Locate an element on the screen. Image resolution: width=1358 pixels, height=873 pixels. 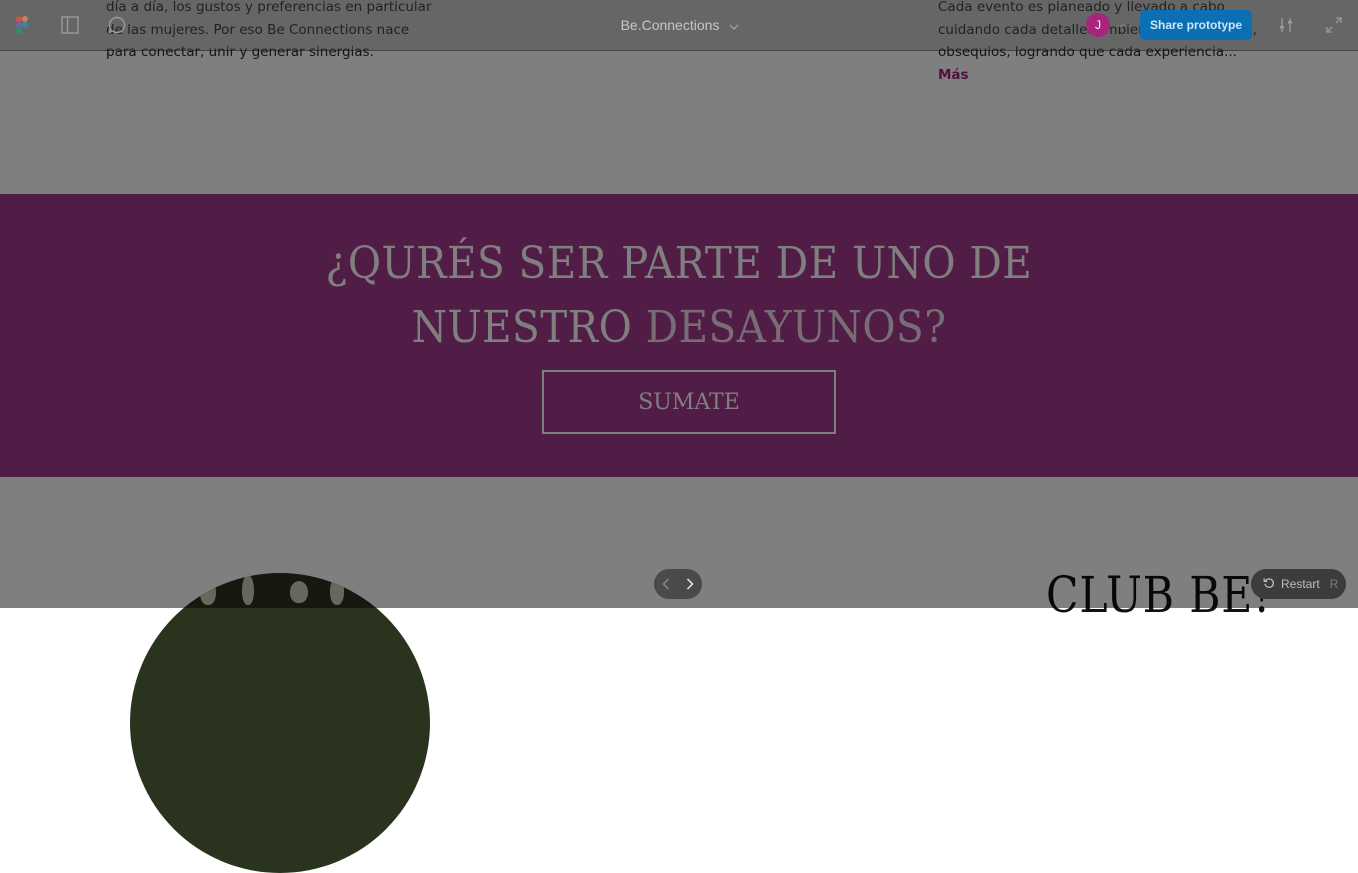
share-prototype-button: Share prototype is located at coordinates (1196, 25).